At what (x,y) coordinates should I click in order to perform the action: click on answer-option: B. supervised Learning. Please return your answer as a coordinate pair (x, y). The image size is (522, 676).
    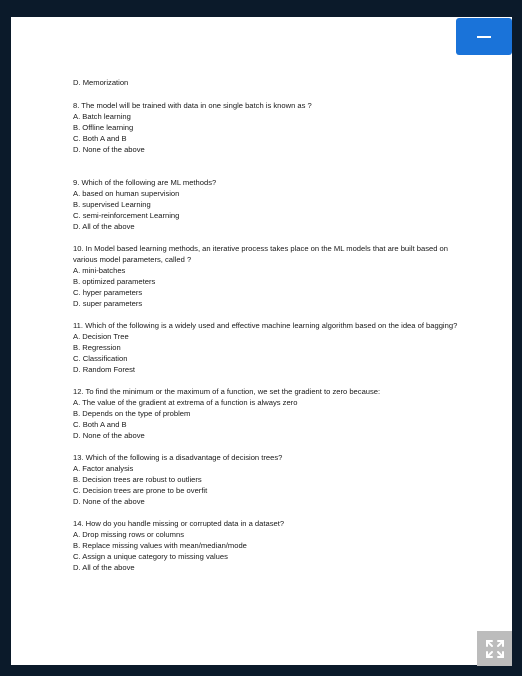
    Looking at the image, I should click on (112, 204).